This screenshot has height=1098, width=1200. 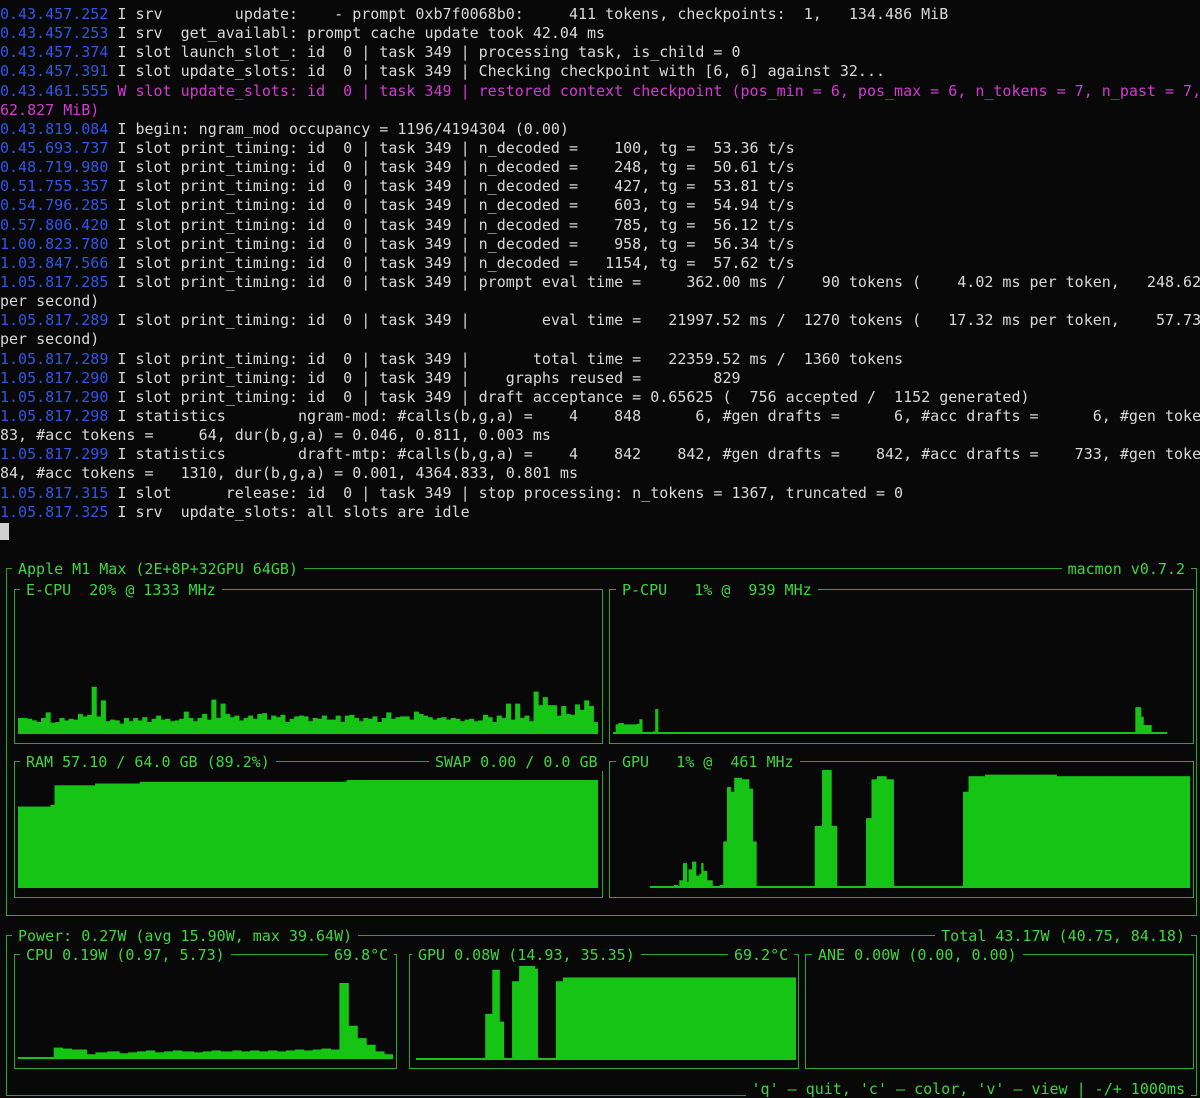 What do you see at coordinates (54, 358) in the screenshot?
I see `log-timestamp: 1.05.817.289` at bounding box center [54, 358].